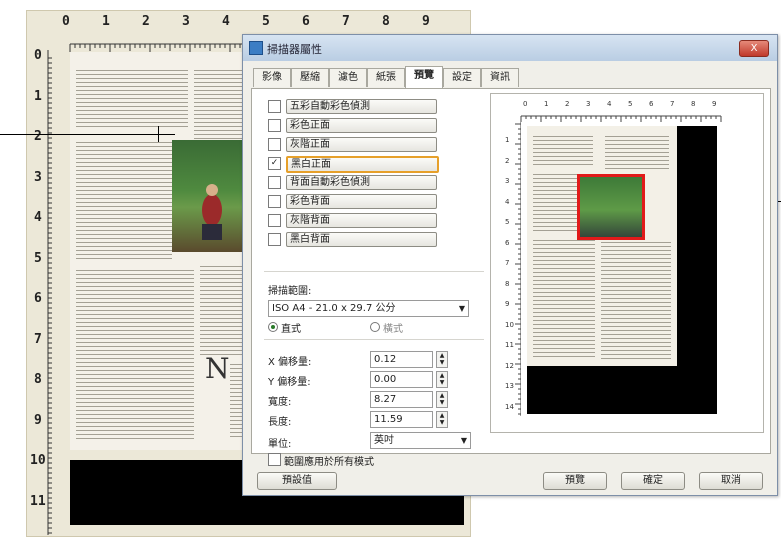  What do you see at coordinates (401, 379) in the screenshot?
I see `field-input: 0.00` at bounding box center [401, 379].